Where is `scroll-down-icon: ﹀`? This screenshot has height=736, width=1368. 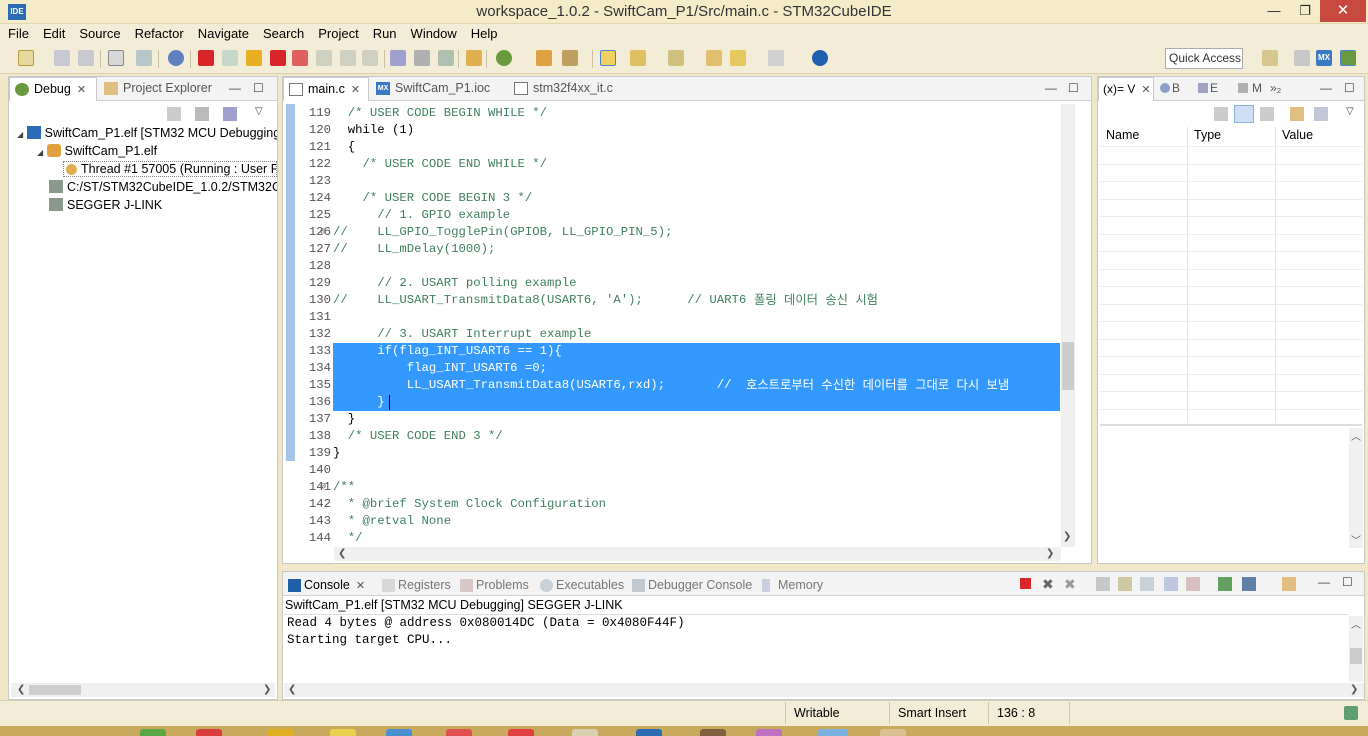 scroll-down-icon: ﹀ is located at coordinates (1356, 539).